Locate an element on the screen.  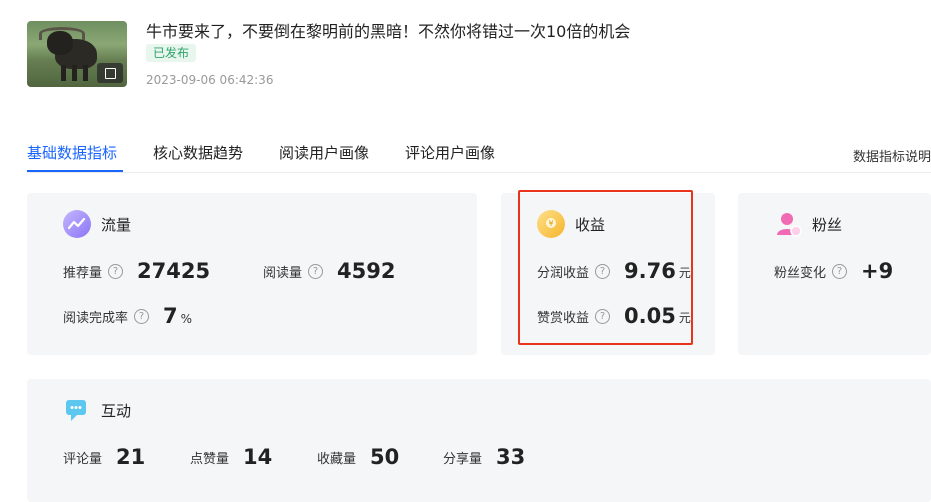
fans-change-metric: 粉丝变化 ? +9 is located at coordinates (833, 271).